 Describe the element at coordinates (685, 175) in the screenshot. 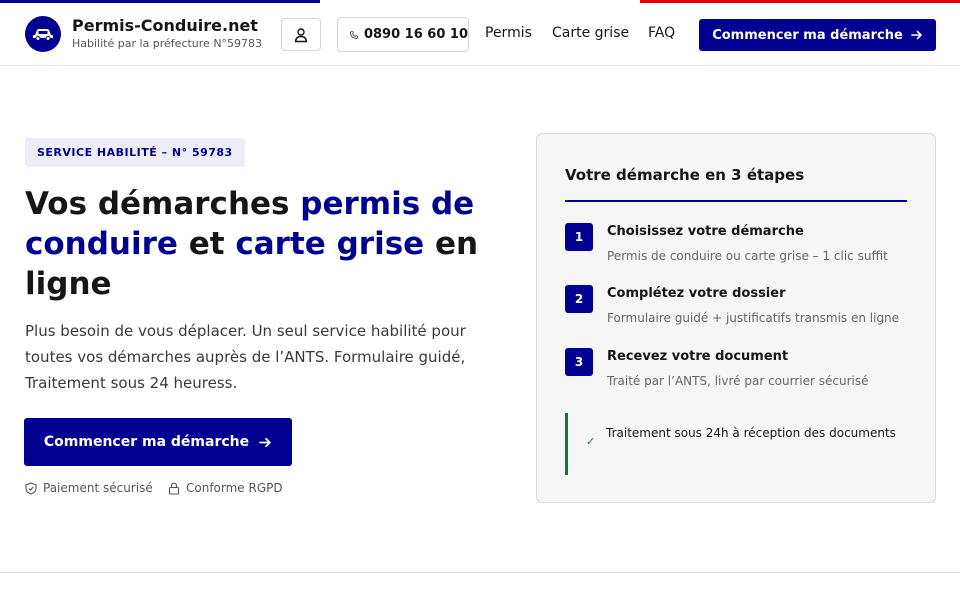

I see `steps-card-title: Votre démarche en 3 étapes` at that location.